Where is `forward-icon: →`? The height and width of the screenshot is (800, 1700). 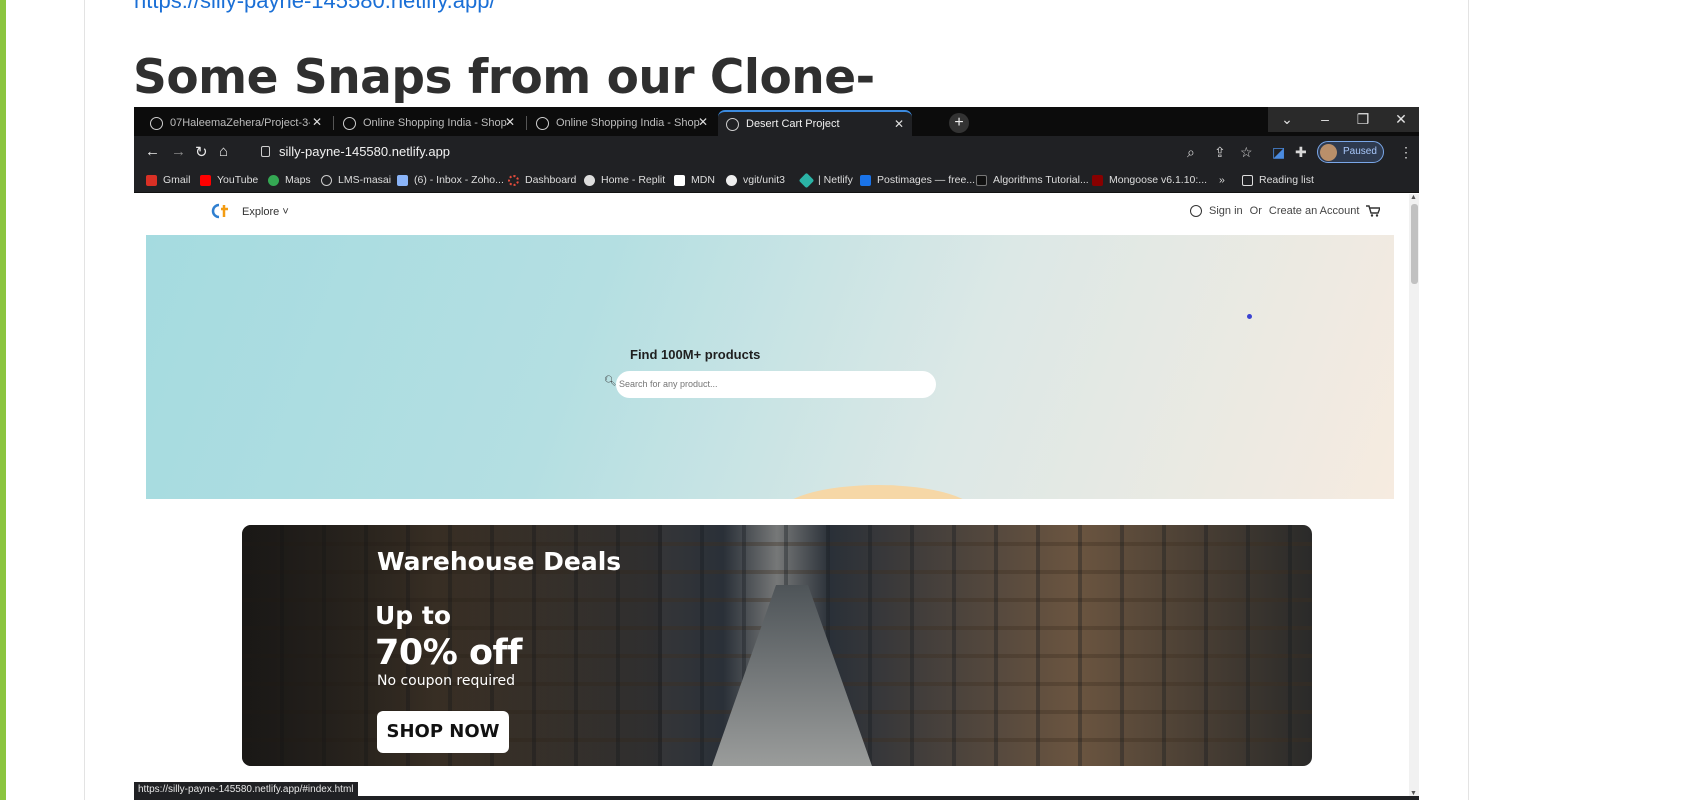
forward-icon: → is located at coordinates (178, 151).